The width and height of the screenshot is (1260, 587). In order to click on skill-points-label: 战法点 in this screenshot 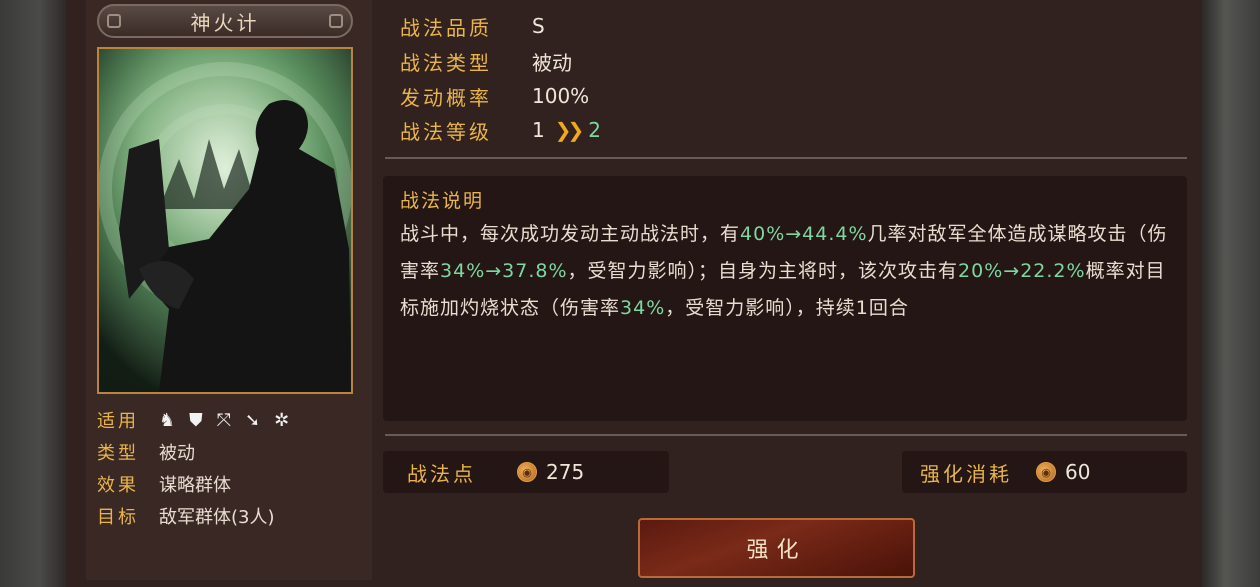, I will do `click(441, 473)`.